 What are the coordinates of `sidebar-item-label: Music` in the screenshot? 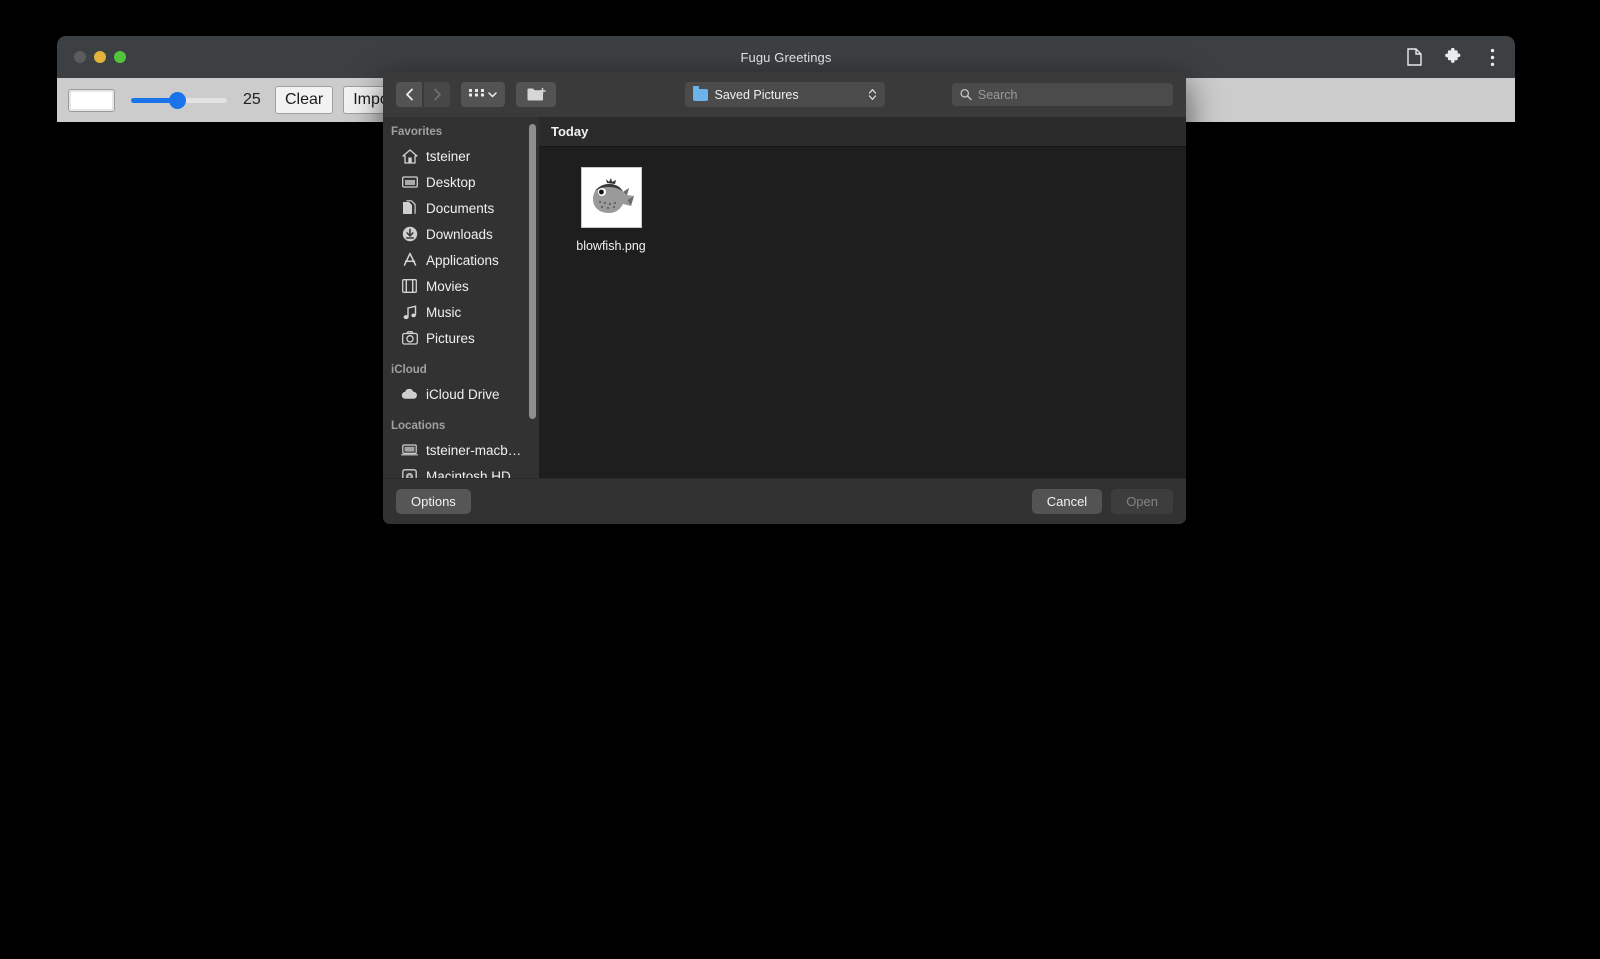 It's located at (444, 312).